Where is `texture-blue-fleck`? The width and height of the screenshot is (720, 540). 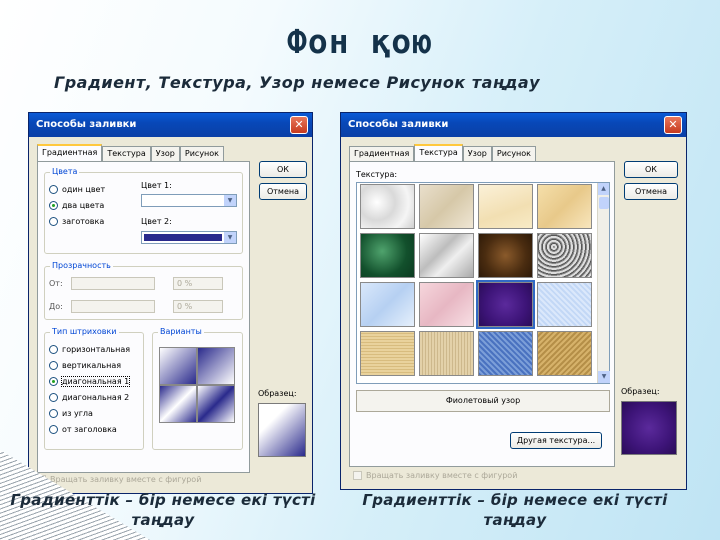
texture-blue-fleck is located at coordinates (564, 304).